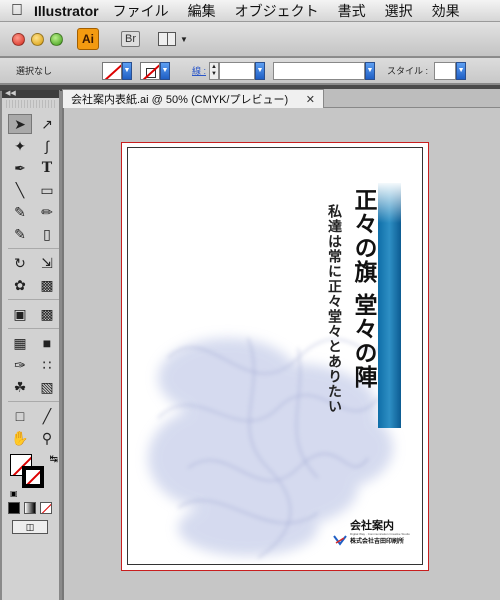 The height and width of the screenshot is (600, 500). I want to click on menu-select: 選択, so click(399, 11).